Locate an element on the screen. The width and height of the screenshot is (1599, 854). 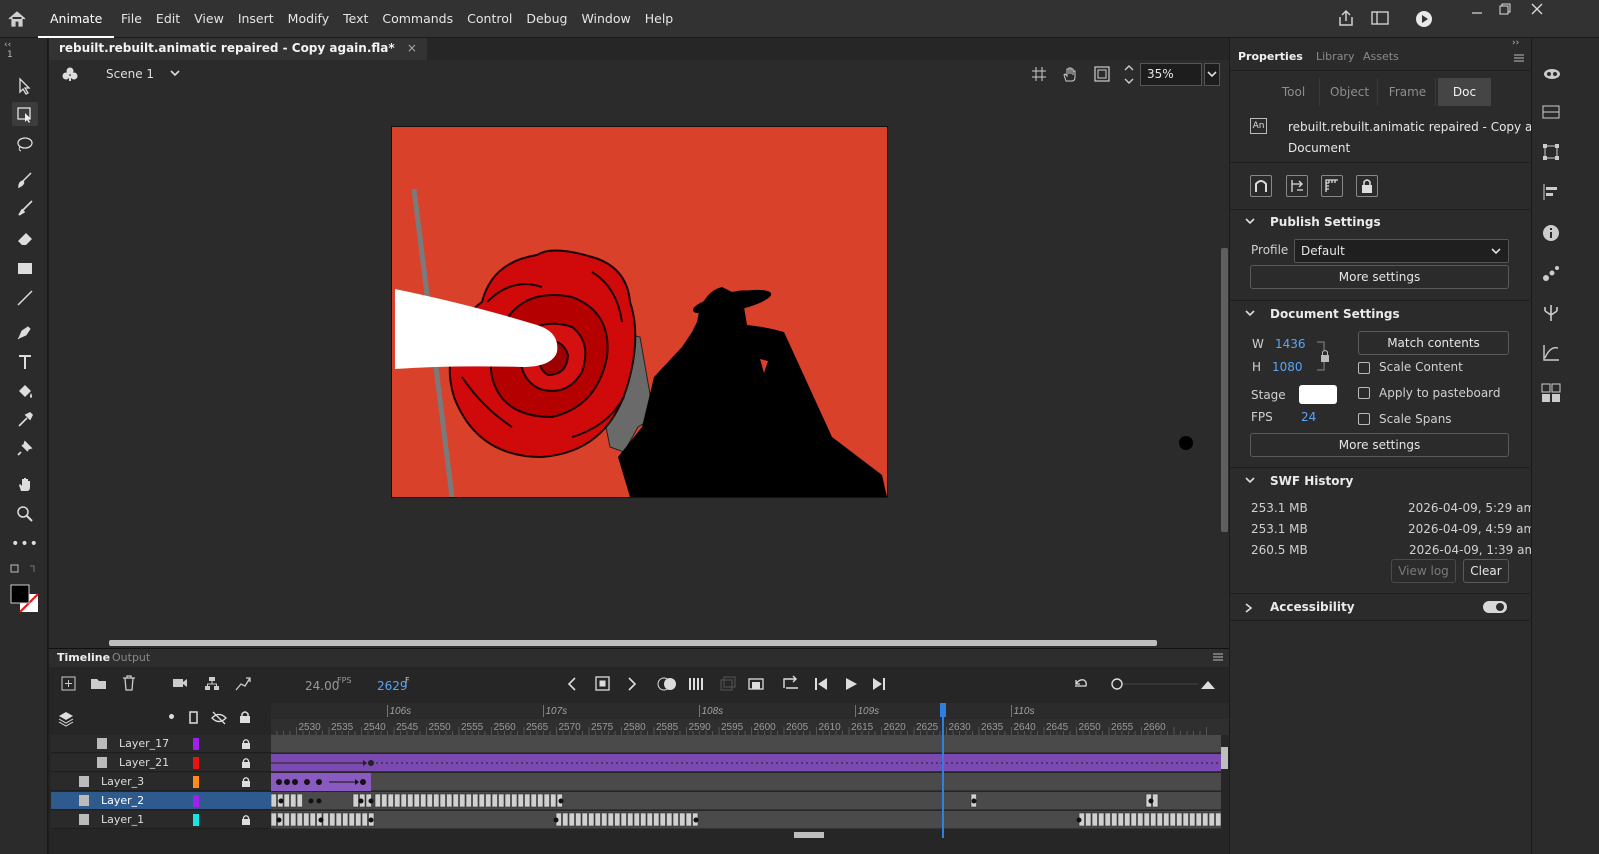
menu-edit: Edit is located at coordinates (168, 19).